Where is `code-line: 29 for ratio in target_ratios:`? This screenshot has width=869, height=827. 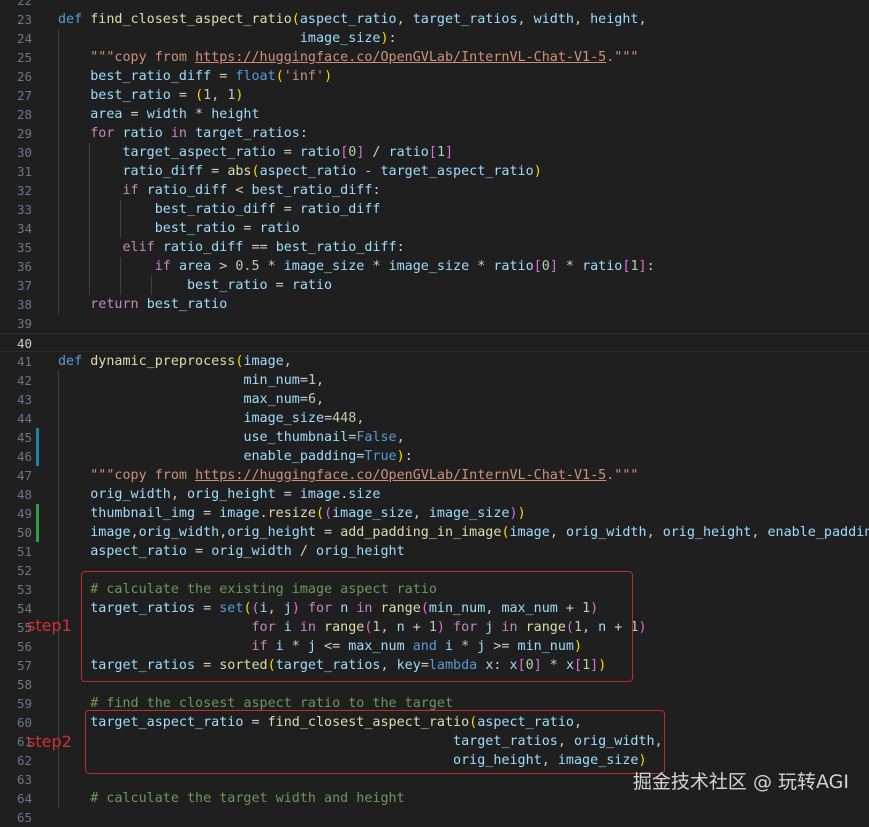
code-line: 29 for ratio in target_ratios: is located at coordinates (434, 133).